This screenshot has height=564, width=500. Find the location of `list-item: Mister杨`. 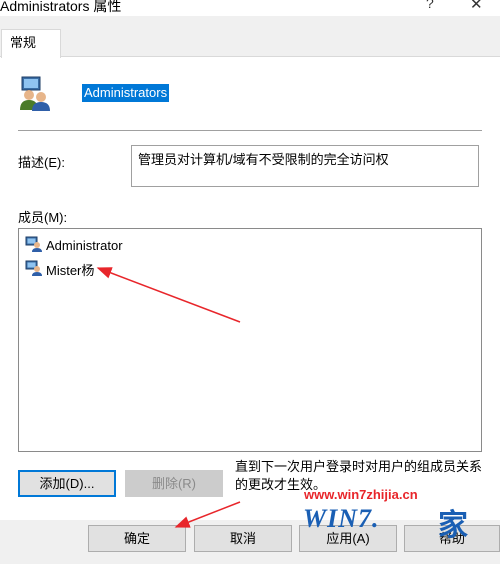

list-item: Mister杨 is located at coordinates (59, 269).